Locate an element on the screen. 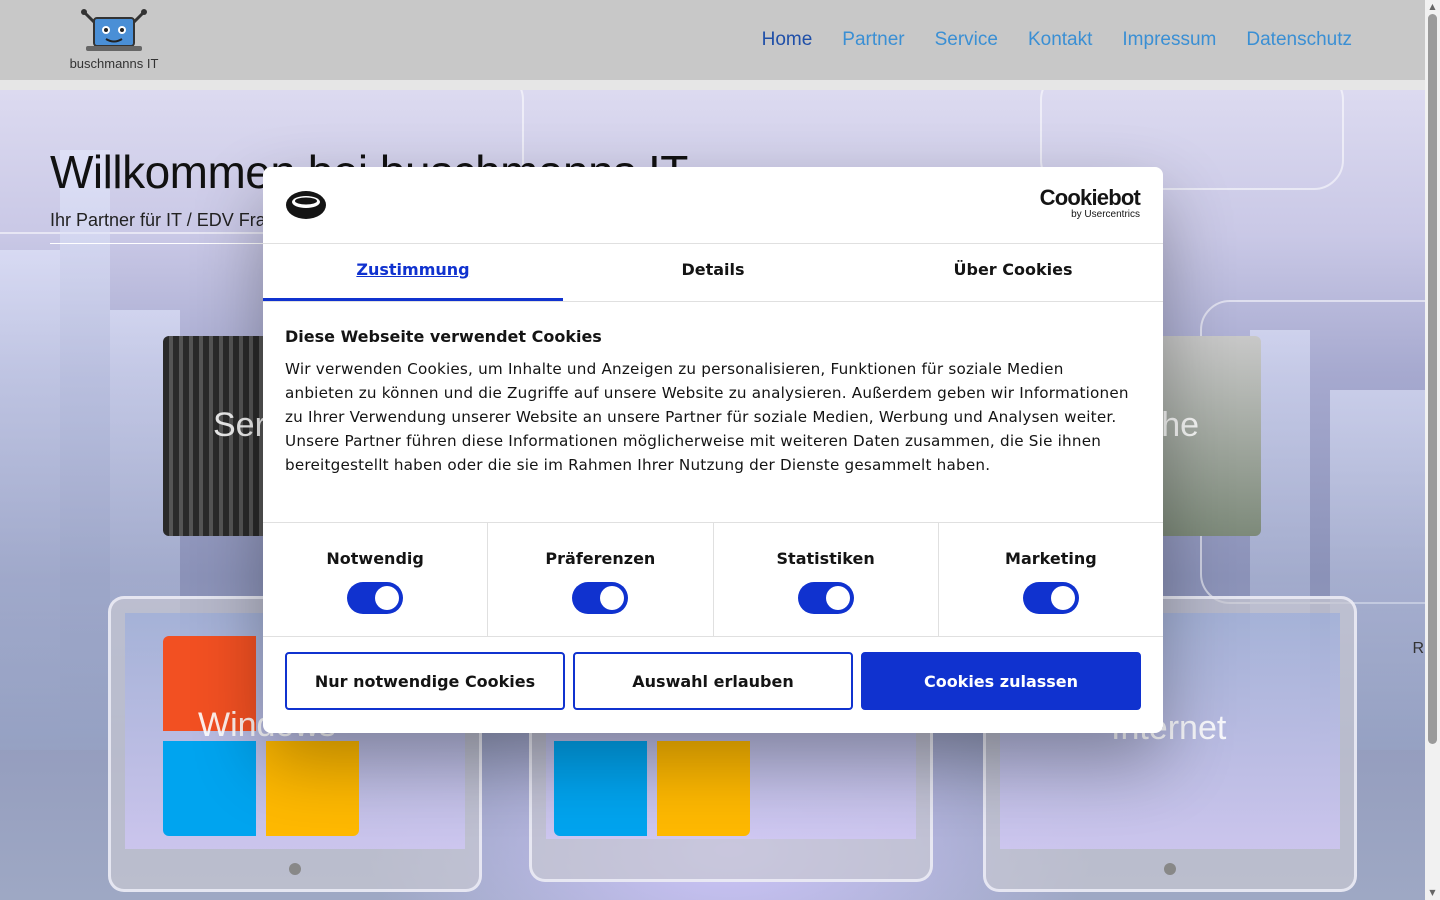 The width and height of the screenshot is (1440, 900). toggle-statistiken is located at coordinates (825, 598).